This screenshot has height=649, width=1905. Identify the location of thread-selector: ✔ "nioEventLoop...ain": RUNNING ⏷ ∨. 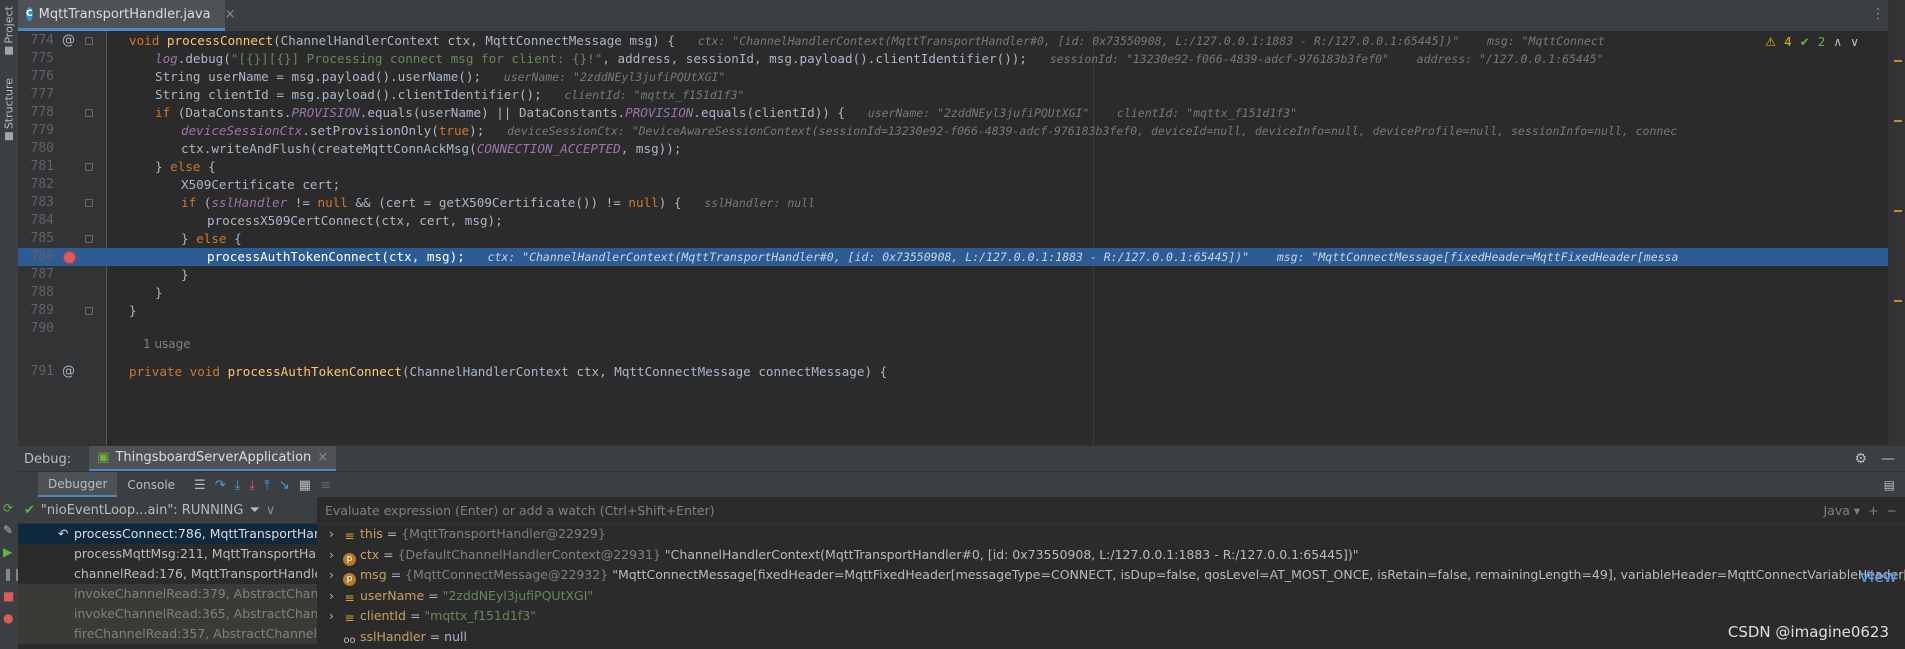
(167, 510).